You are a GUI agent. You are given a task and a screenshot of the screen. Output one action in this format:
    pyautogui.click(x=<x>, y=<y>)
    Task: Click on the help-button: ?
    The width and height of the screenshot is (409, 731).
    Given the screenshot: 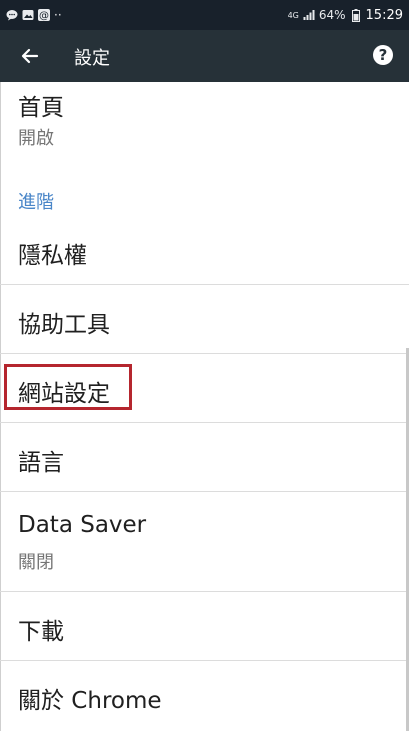 What is the action you would take?
    pyautogui.click(x=383, y=55)
    